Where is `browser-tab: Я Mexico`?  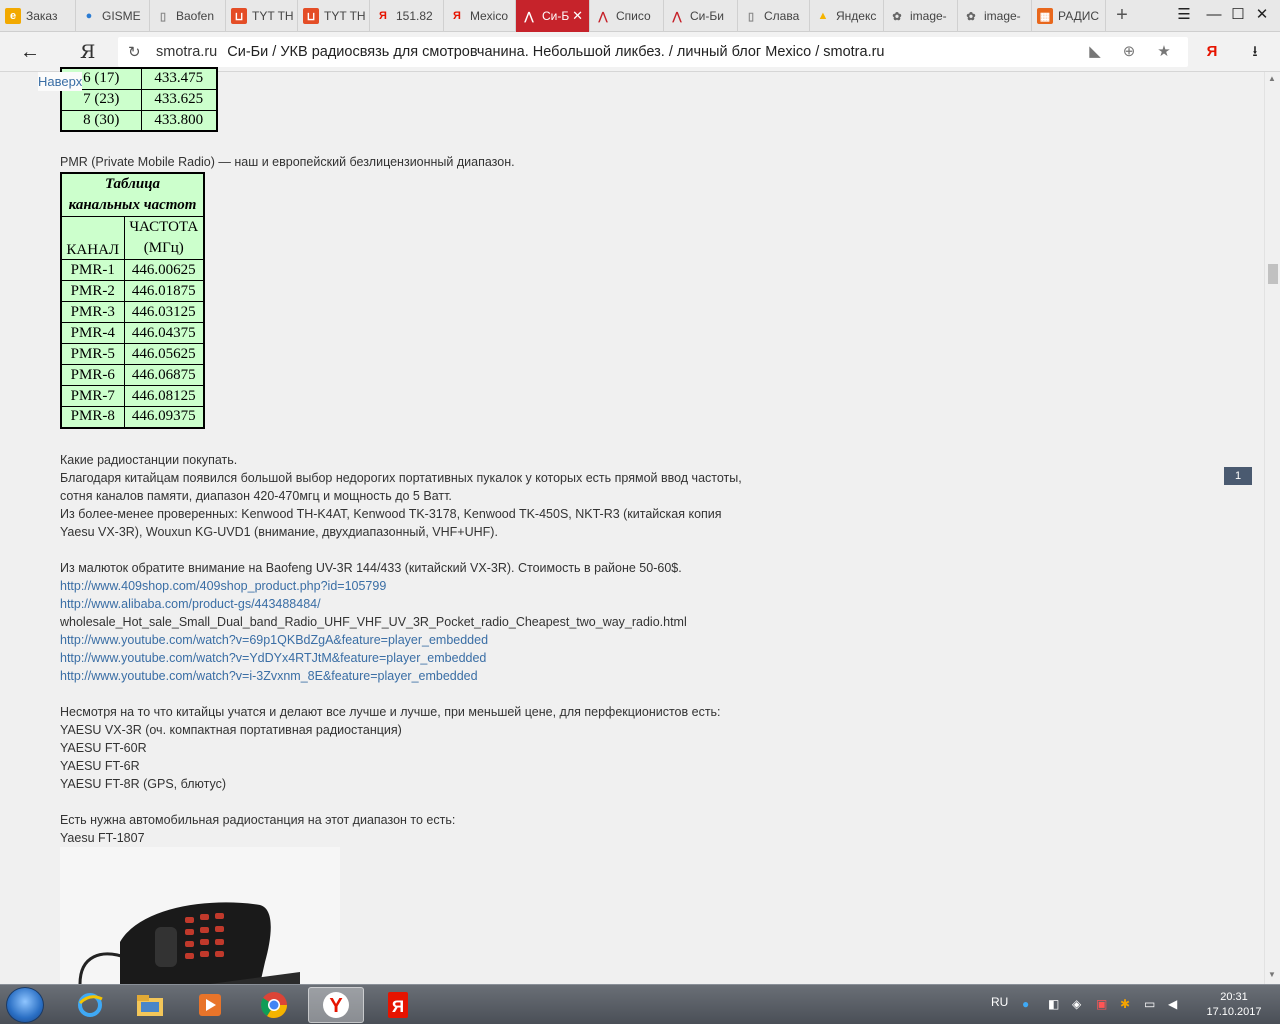
browser-tab: Я Mexico is located at coordinates (480, 16).